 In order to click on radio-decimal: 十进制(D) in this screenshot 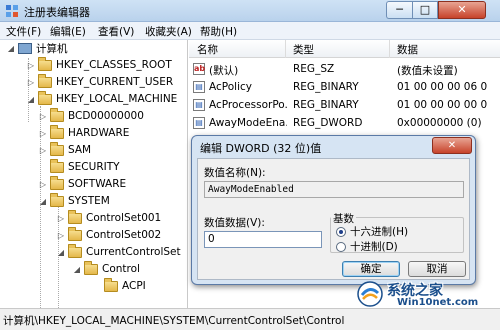, I will do `click(367, 246)`.